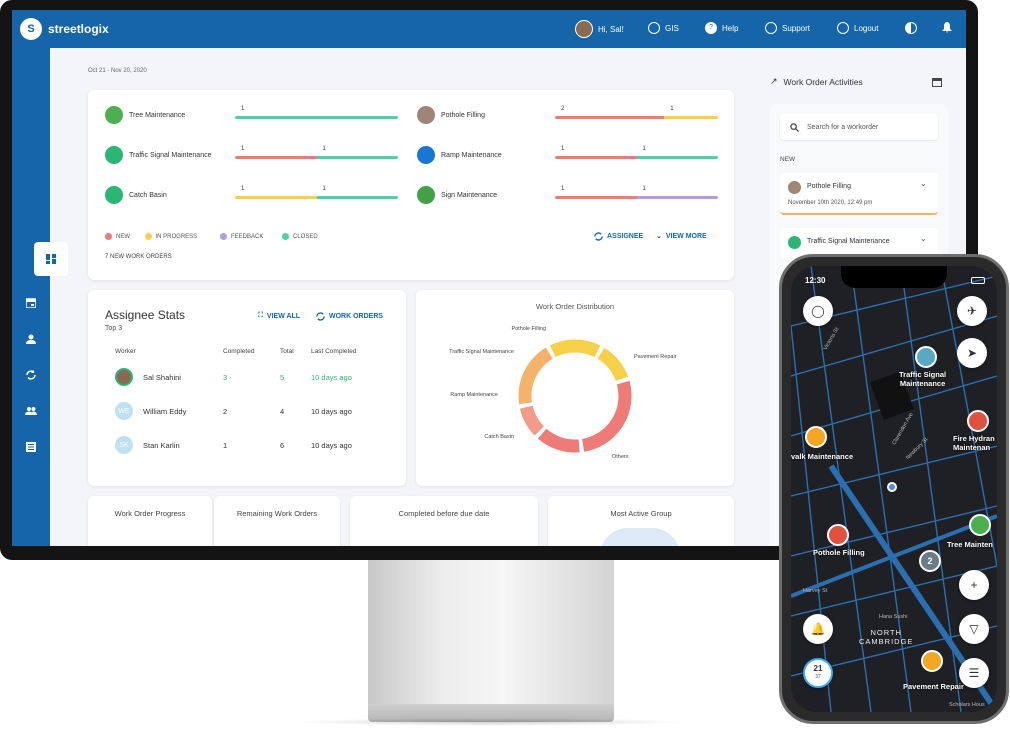 The height and width of the screenshot is (734, 1010). What do you see at coordinates (838, 535) in the screenshot?
I see `pothole-pin` at bounding box center [838, 535].